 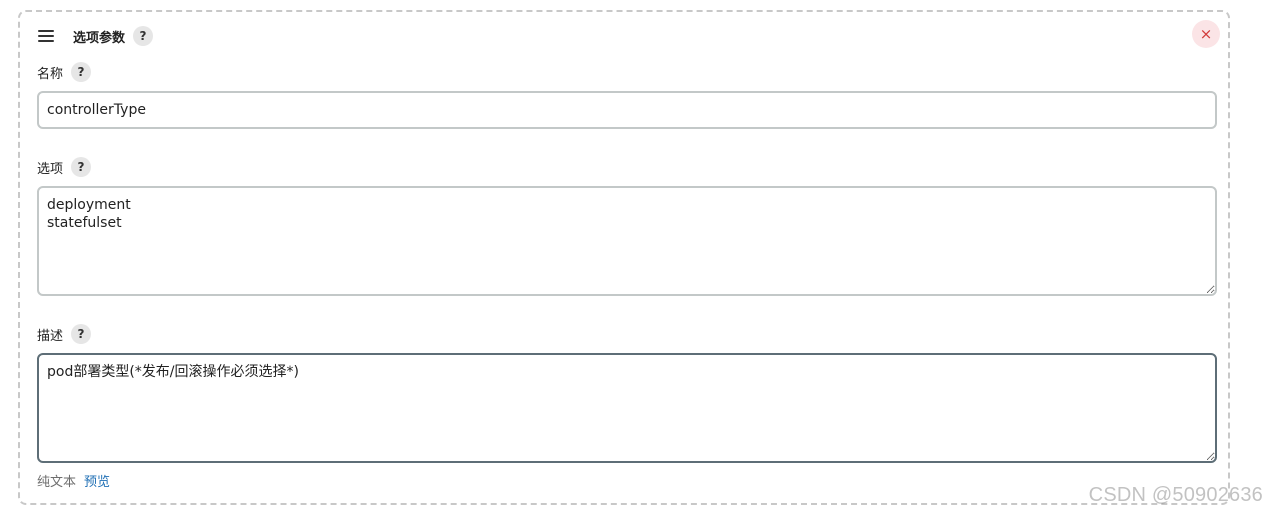 I want to click on name-label: 名称, so click(x=50, y=74).